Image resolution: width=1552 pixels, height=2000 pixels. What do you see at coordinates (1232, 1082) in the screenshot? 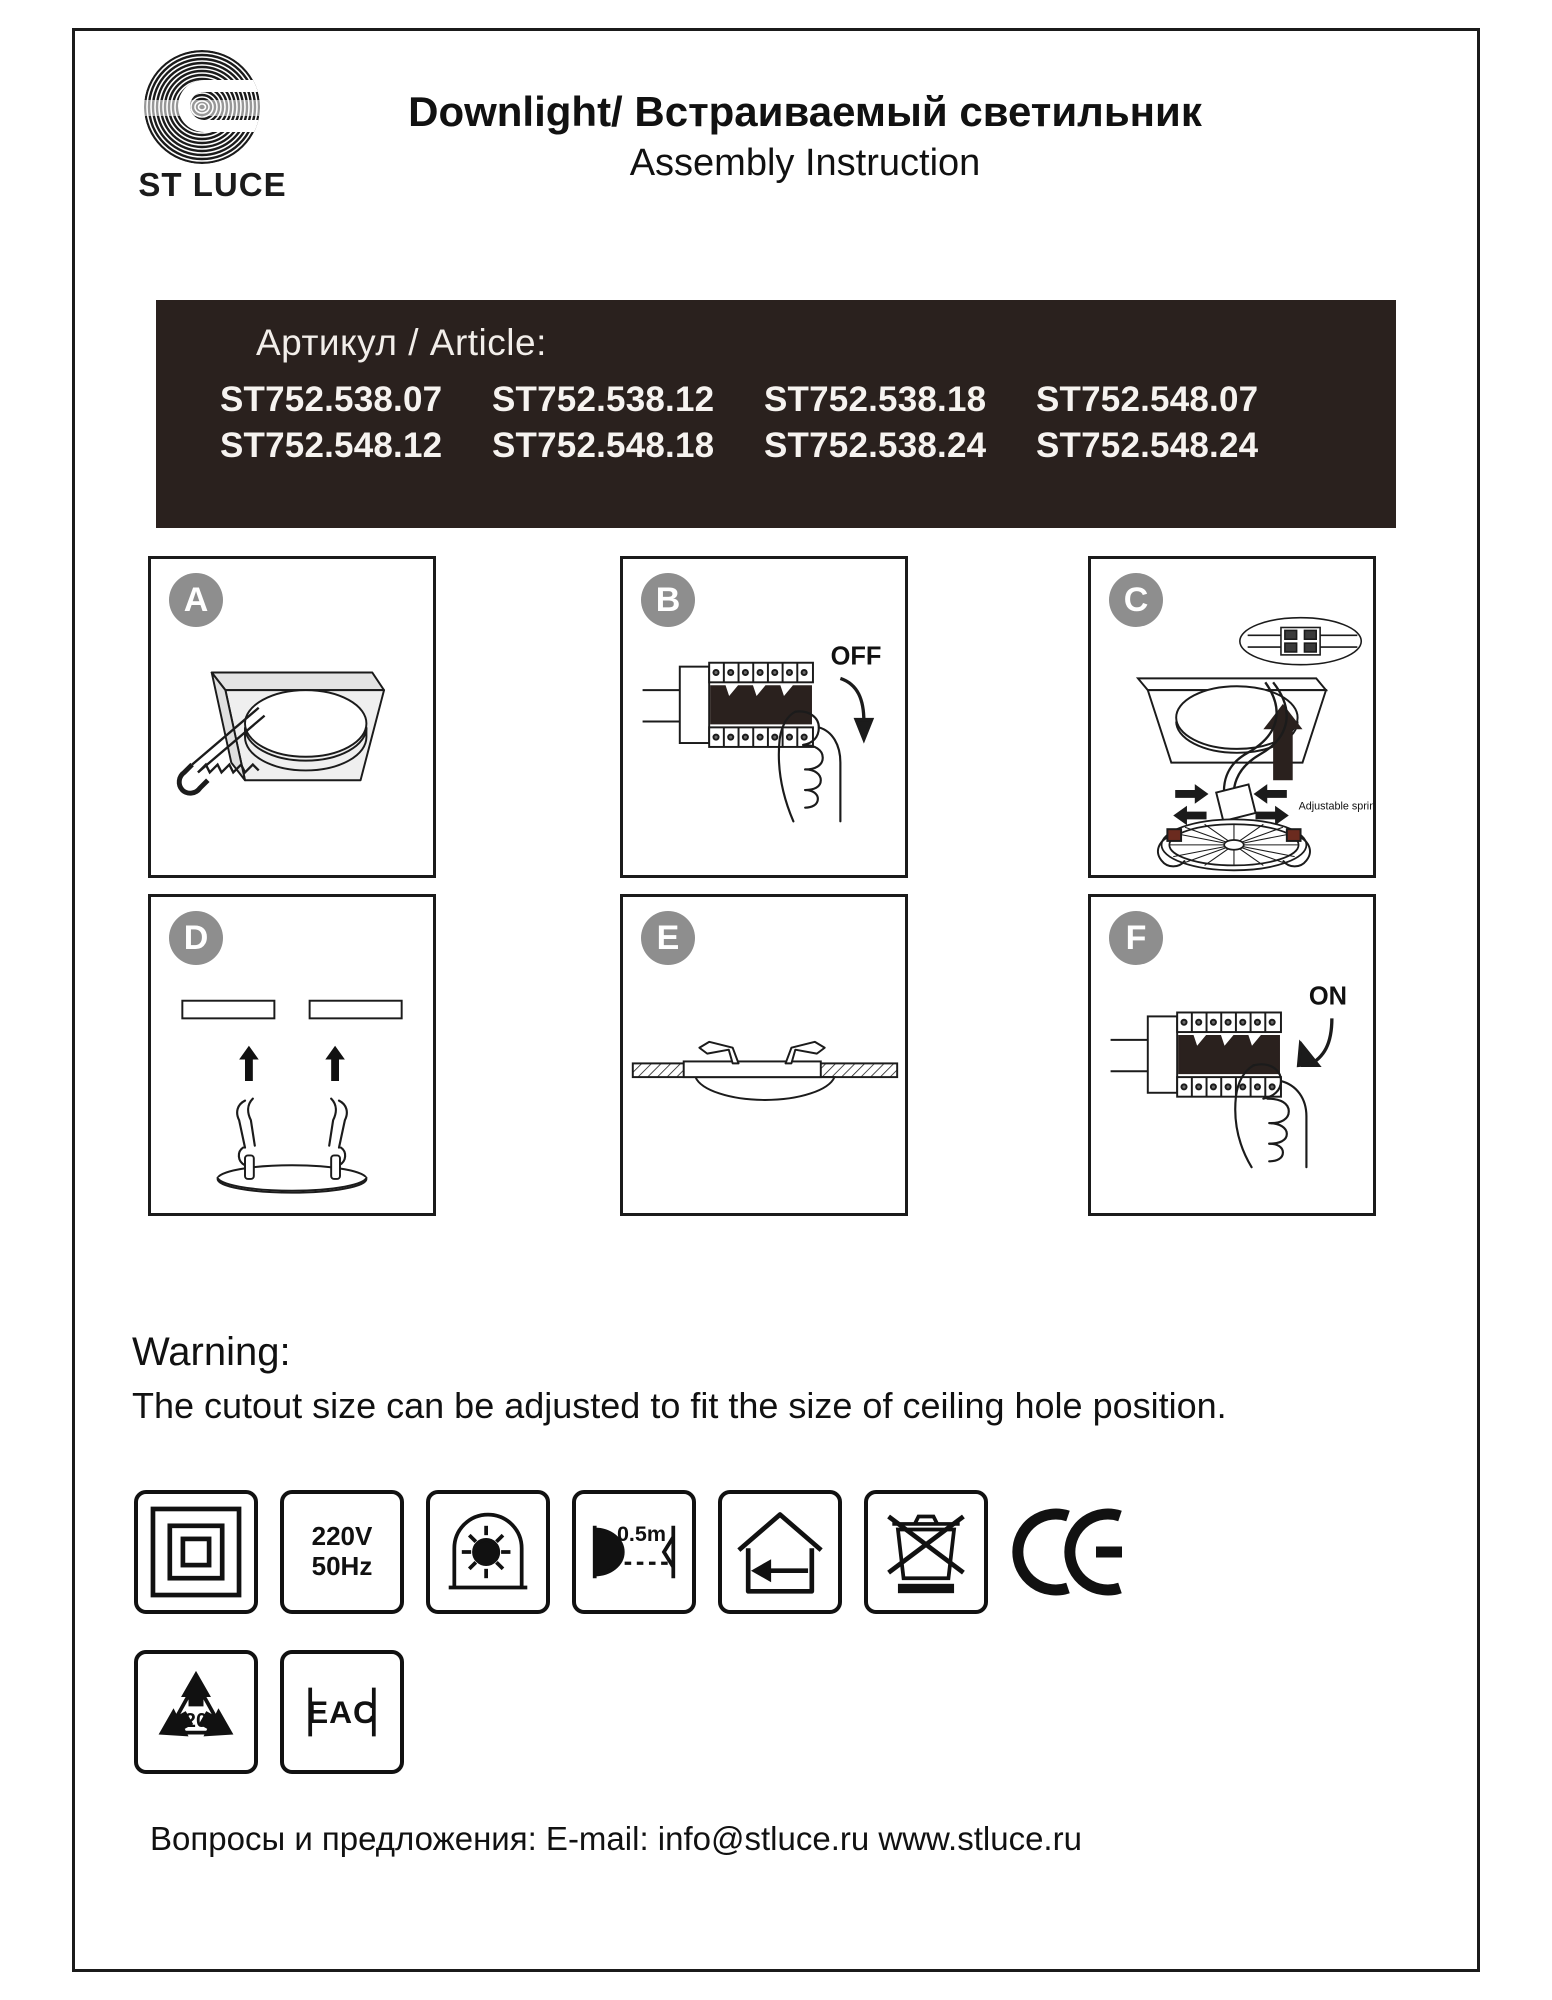
I see `breaker-switch-on-hand-icon: ON` at bounding box center [1232, 1082].